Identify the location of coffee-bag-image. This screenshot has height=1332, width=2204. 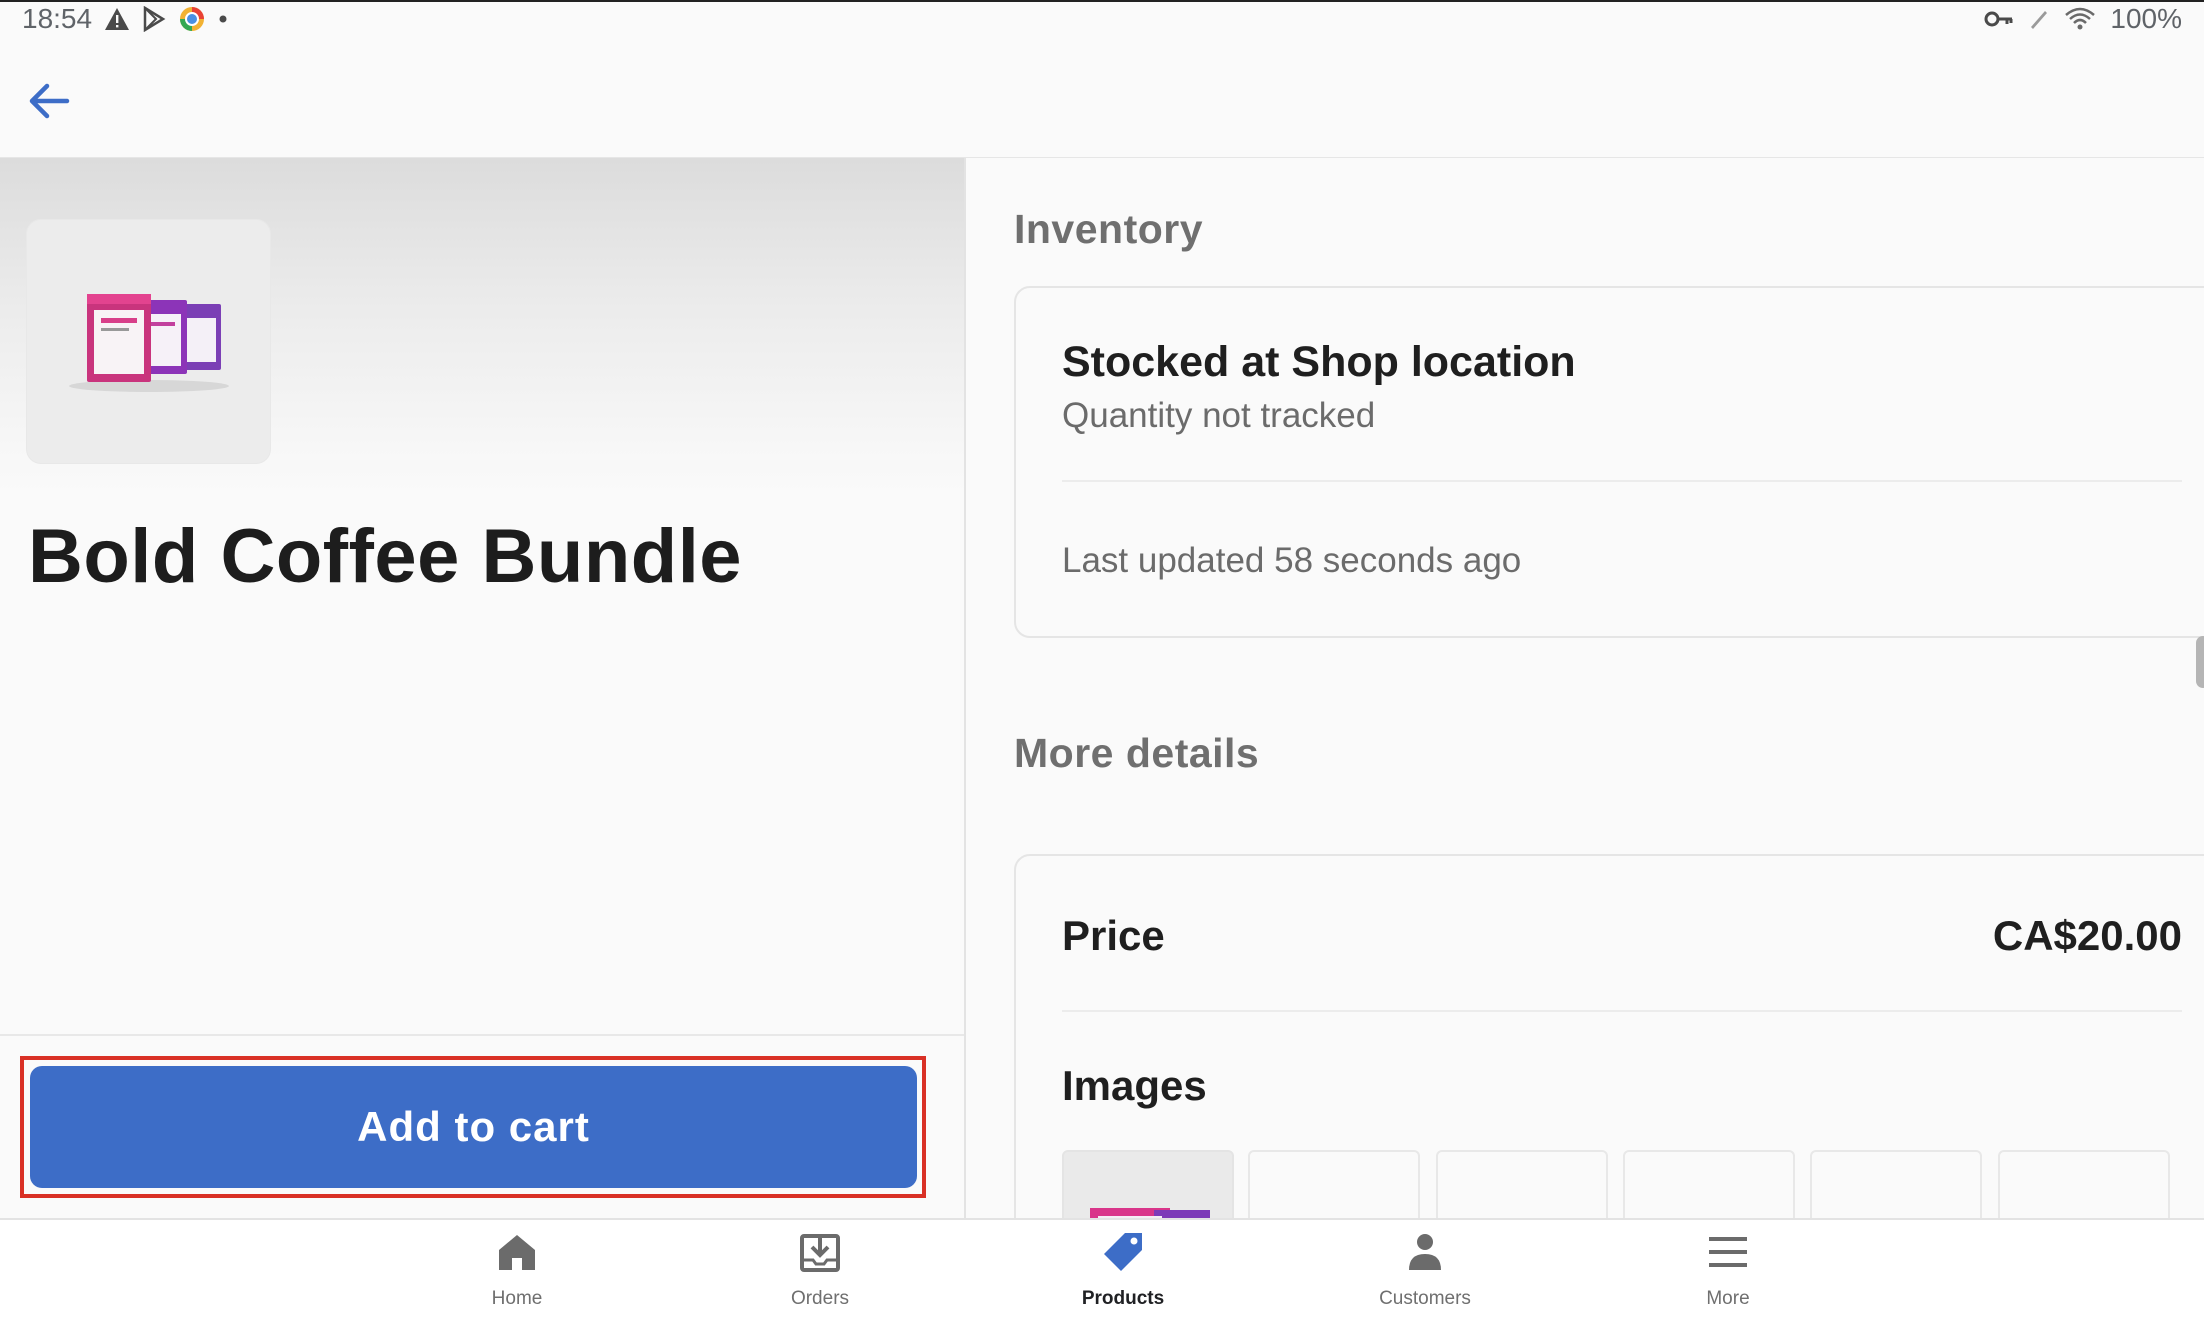
(1150, 1213).